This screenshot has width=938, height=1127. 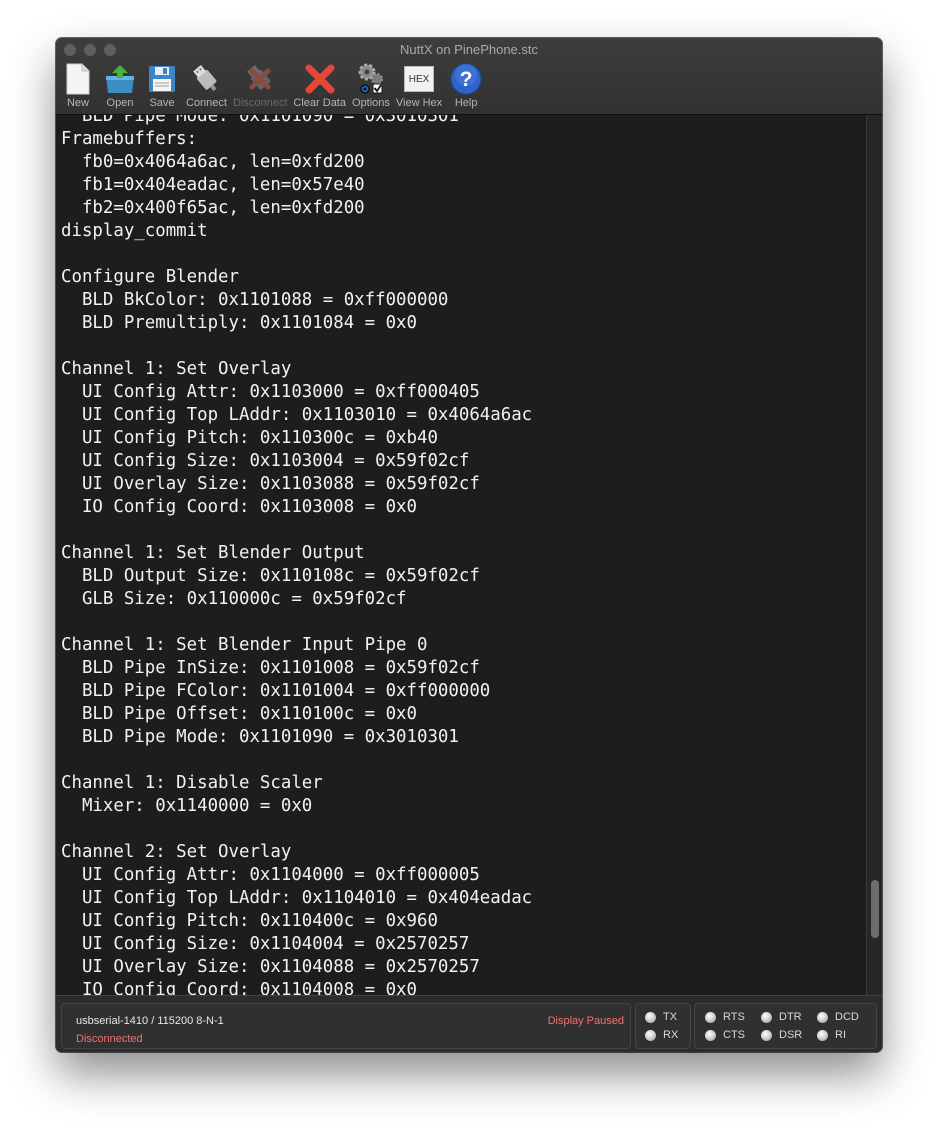 What do you see at coordinates (710, 1017) in the screenshot?
I see `rts-led-icon` at bounding box center [710, 1017].